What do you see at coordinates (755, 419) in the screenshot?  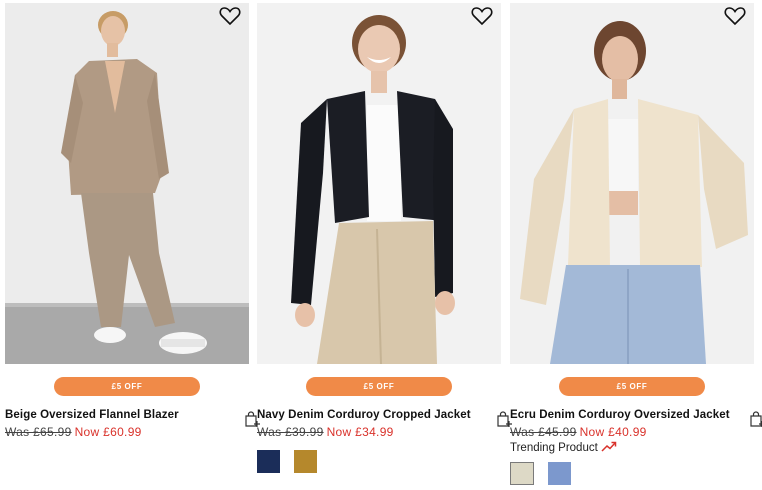 I see `add-to-bag-icon` at bounding box center [755, 419].